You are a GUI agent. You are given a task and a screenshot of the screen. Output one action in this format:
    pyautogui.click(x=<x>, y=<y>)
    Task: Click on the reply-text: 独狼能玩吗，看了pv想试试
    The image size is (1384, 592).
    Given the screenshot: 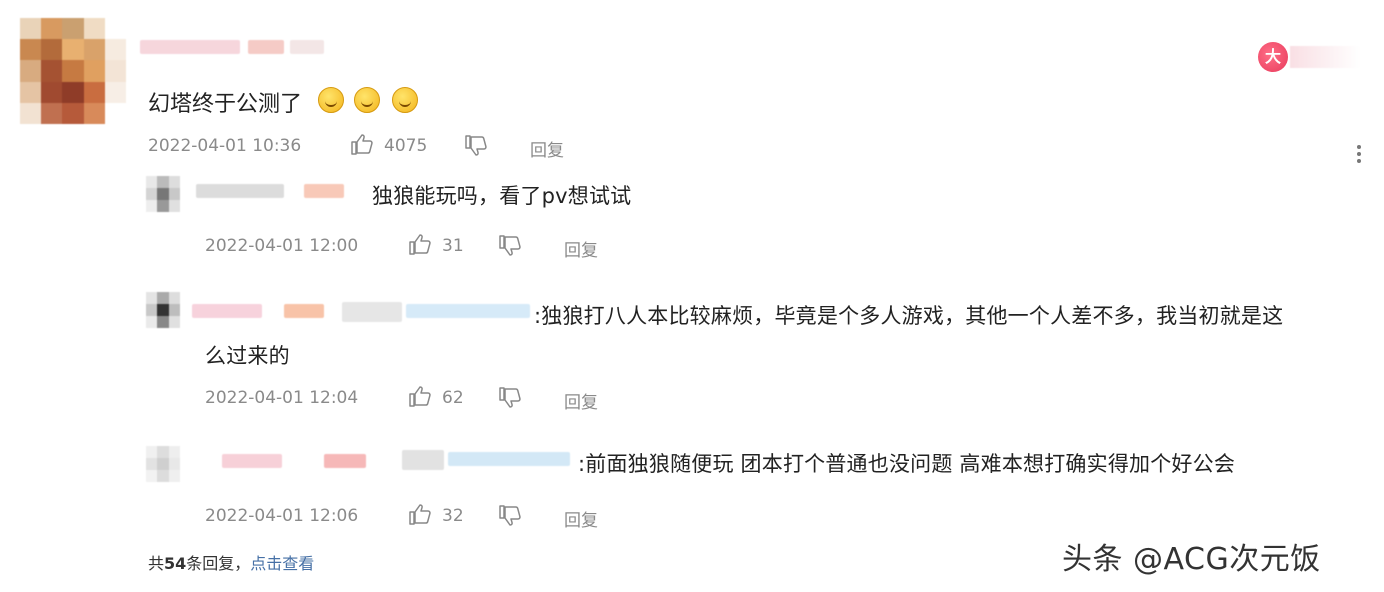 What is the action you would take?
    pyautogui.click(x=502, y=196)
    